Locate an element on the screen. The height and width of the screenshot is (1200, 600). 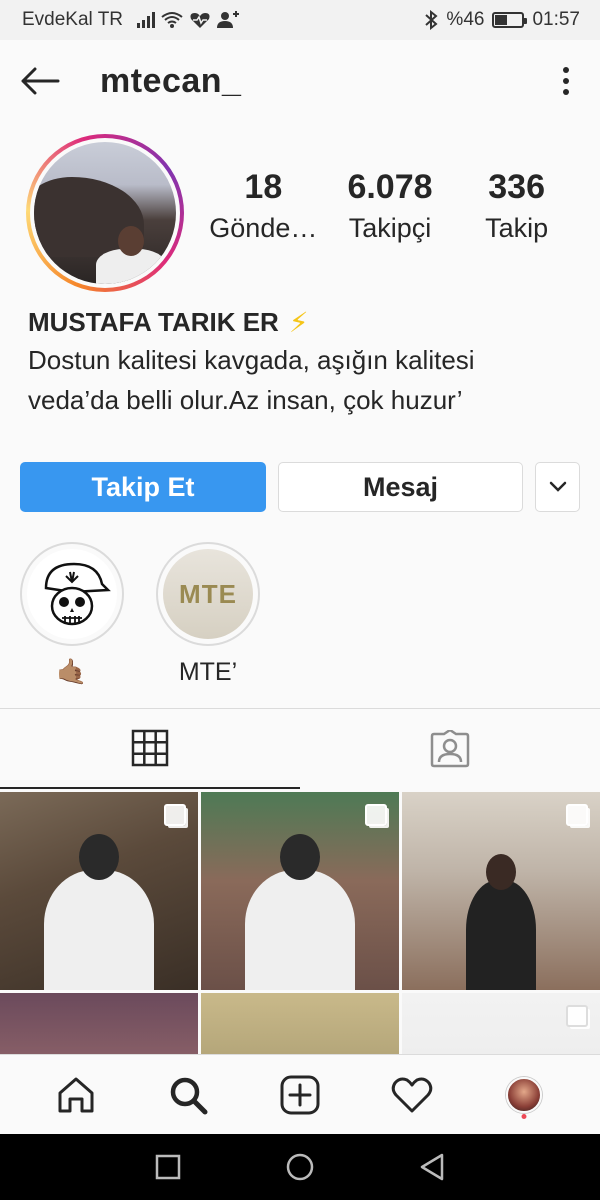
tagged-person-icon is located at coordinates (450, 749).